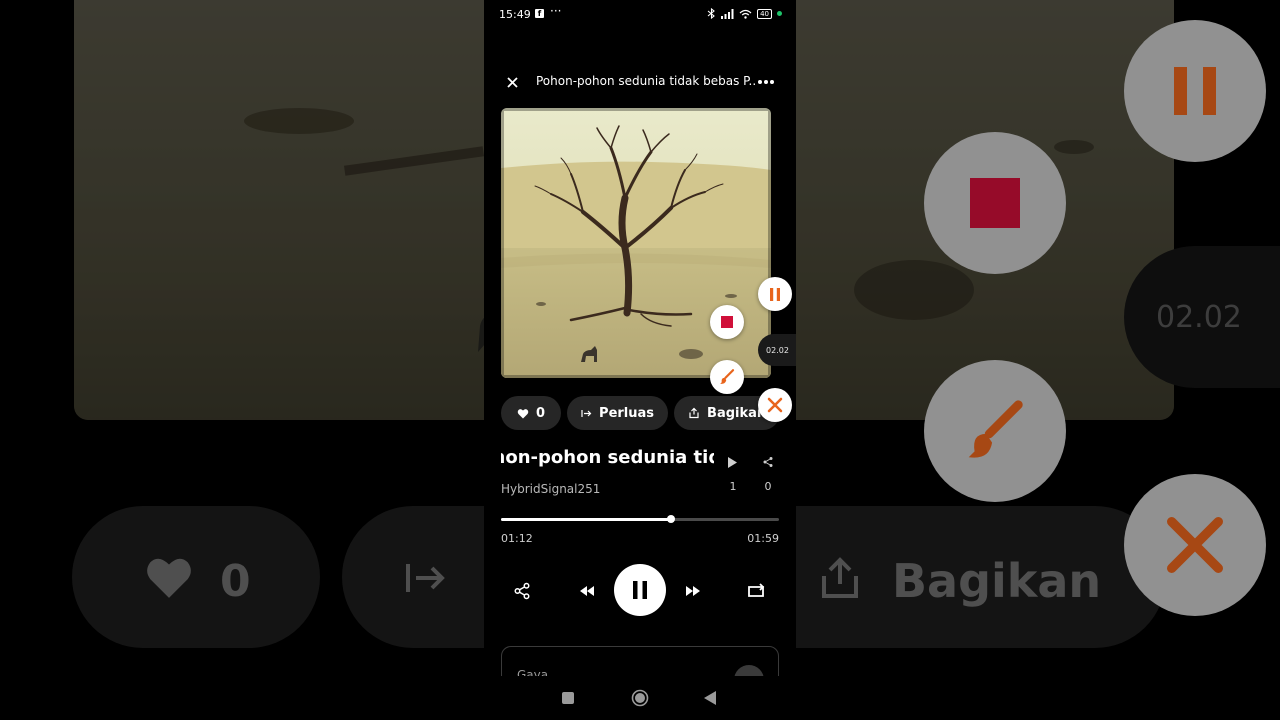 The height and width of the screenshot is (720, 1280). I want to click on song-title: Pohon-pohon sedunia tidak bebas, so click(607, 460).